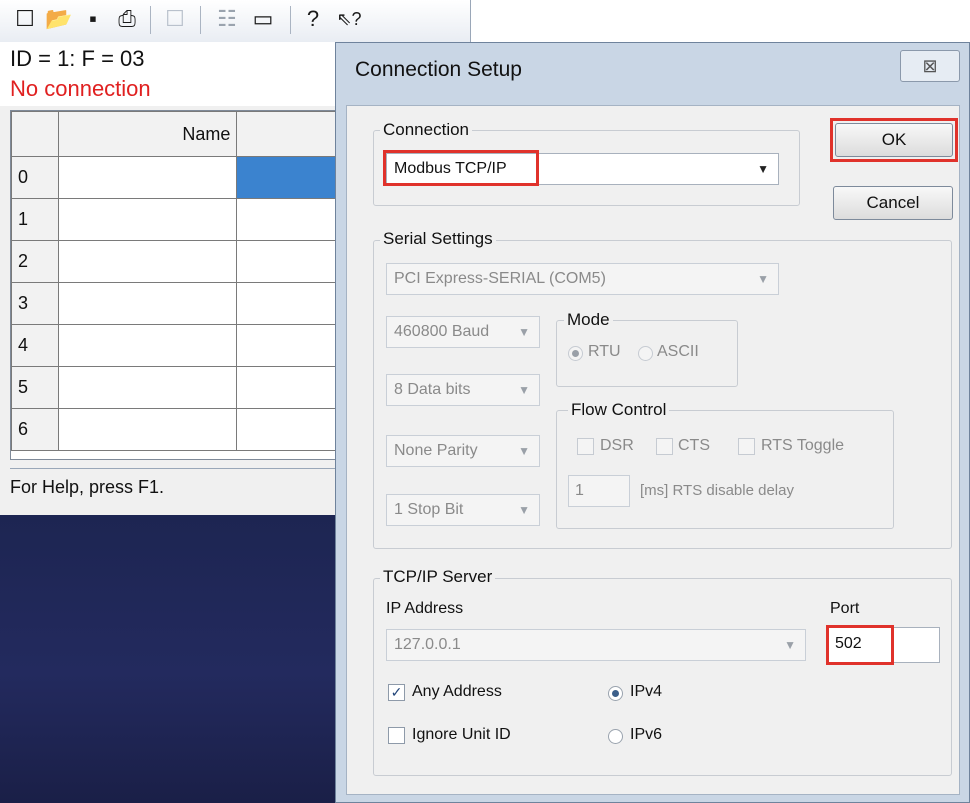  What do you see at coordinates (25, 19) in the screenshot?
I see `new-file-icon: ☐` at bounding box center [25, 19].